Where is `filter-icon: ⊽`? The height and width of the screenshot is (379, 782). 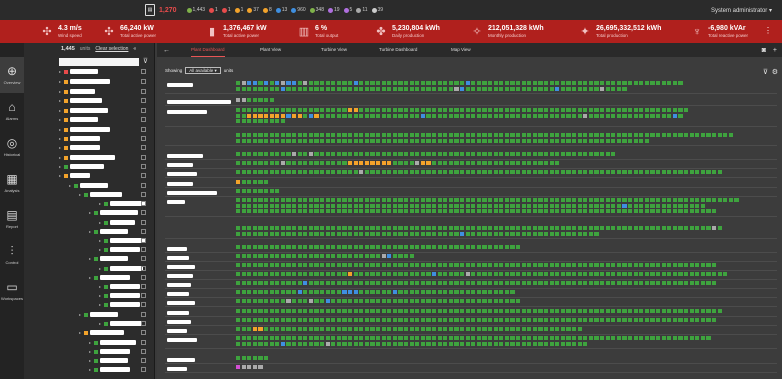
filter-icon: ⊽ is located at coordinates (145, 61).